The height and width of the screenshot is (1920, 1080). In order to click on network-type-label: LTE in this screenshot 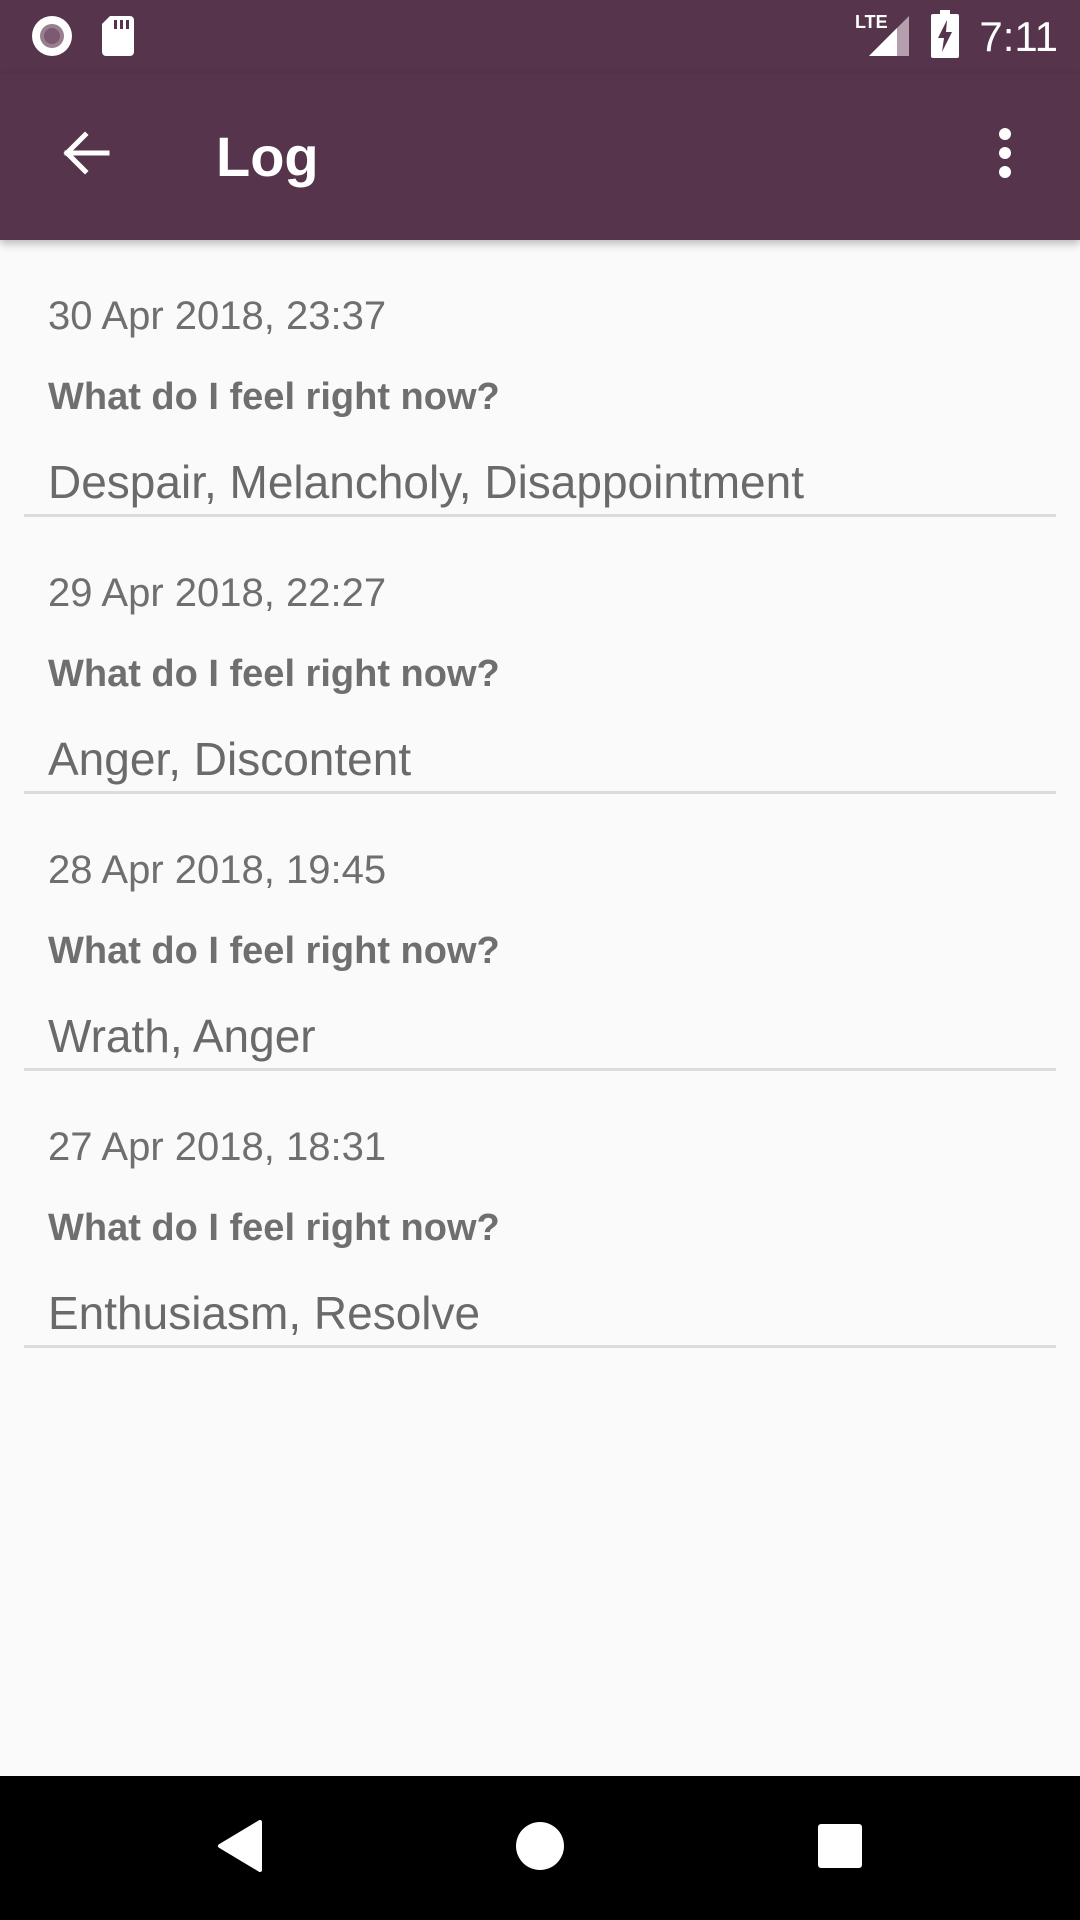, I will do `click(871, 22)`.